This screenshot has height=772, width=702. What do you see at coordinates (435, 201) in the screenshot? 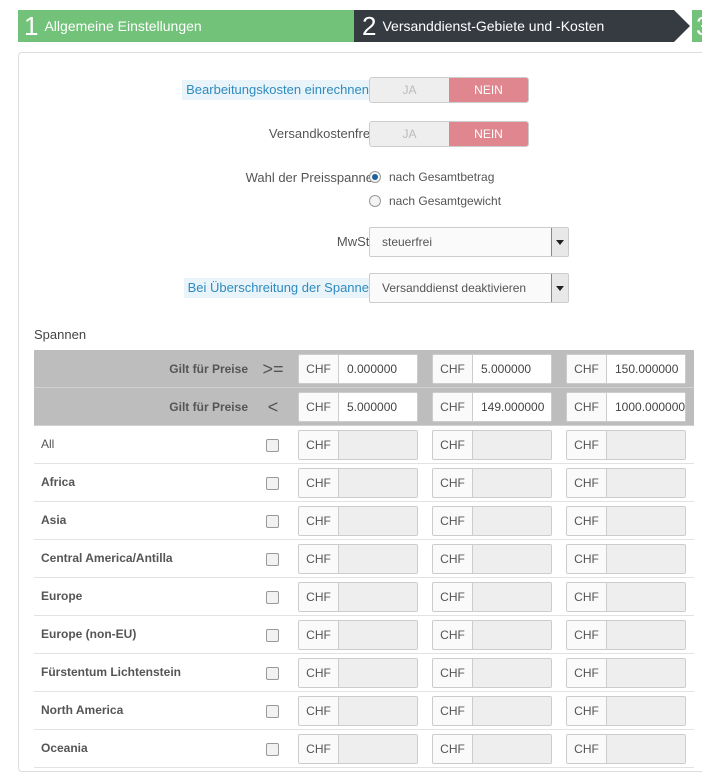
I see `radio-total-weight: nach Gesamtgewicht` at bounding box center [435, 201].